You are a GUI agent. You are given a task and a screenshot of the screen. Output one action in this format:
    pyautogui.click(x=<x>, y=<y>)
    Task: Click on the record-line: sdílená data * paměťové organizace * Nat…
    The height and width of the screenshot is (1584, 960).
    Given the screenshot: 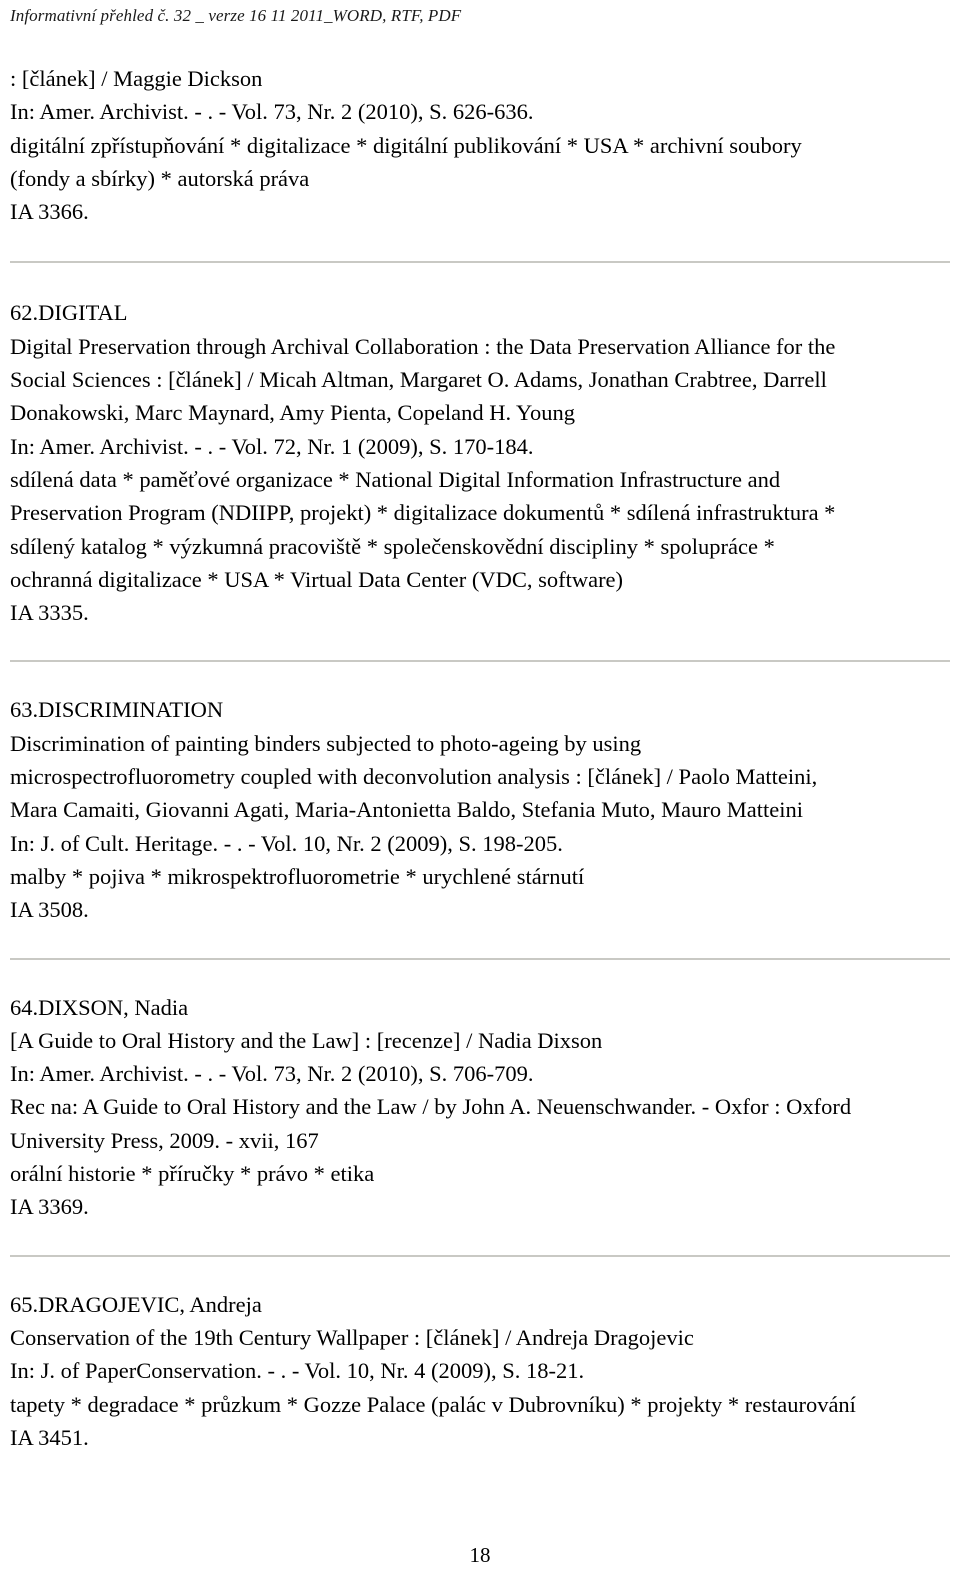 What is the action you would take?
    pyautogui.click(x=395, y=479)
    